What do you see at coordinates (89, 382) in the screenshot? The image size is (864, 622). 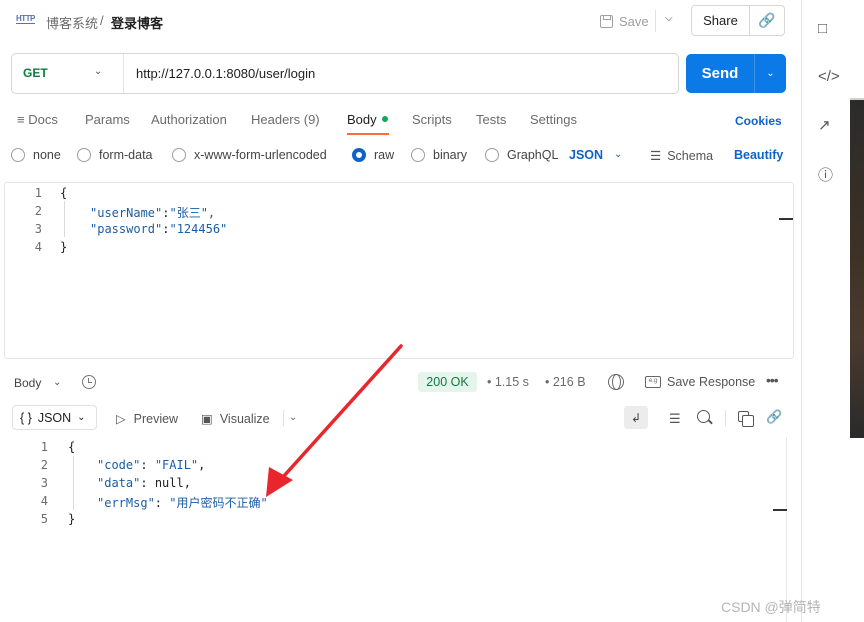 I see `history-icon` at bounding box center [89, 382].